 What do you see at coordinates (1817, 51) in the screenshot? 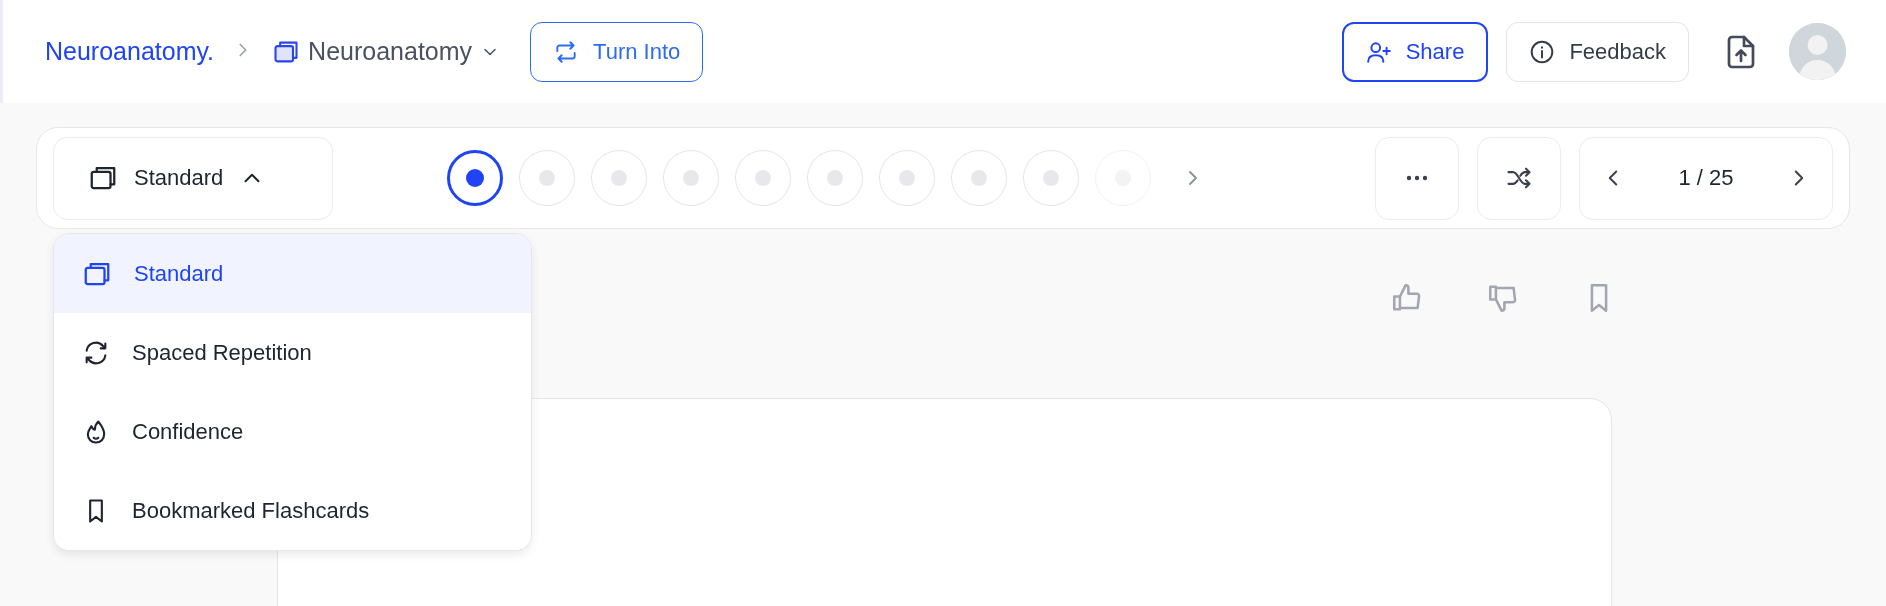
I see `avatar` at bounding box center [1817, 51].